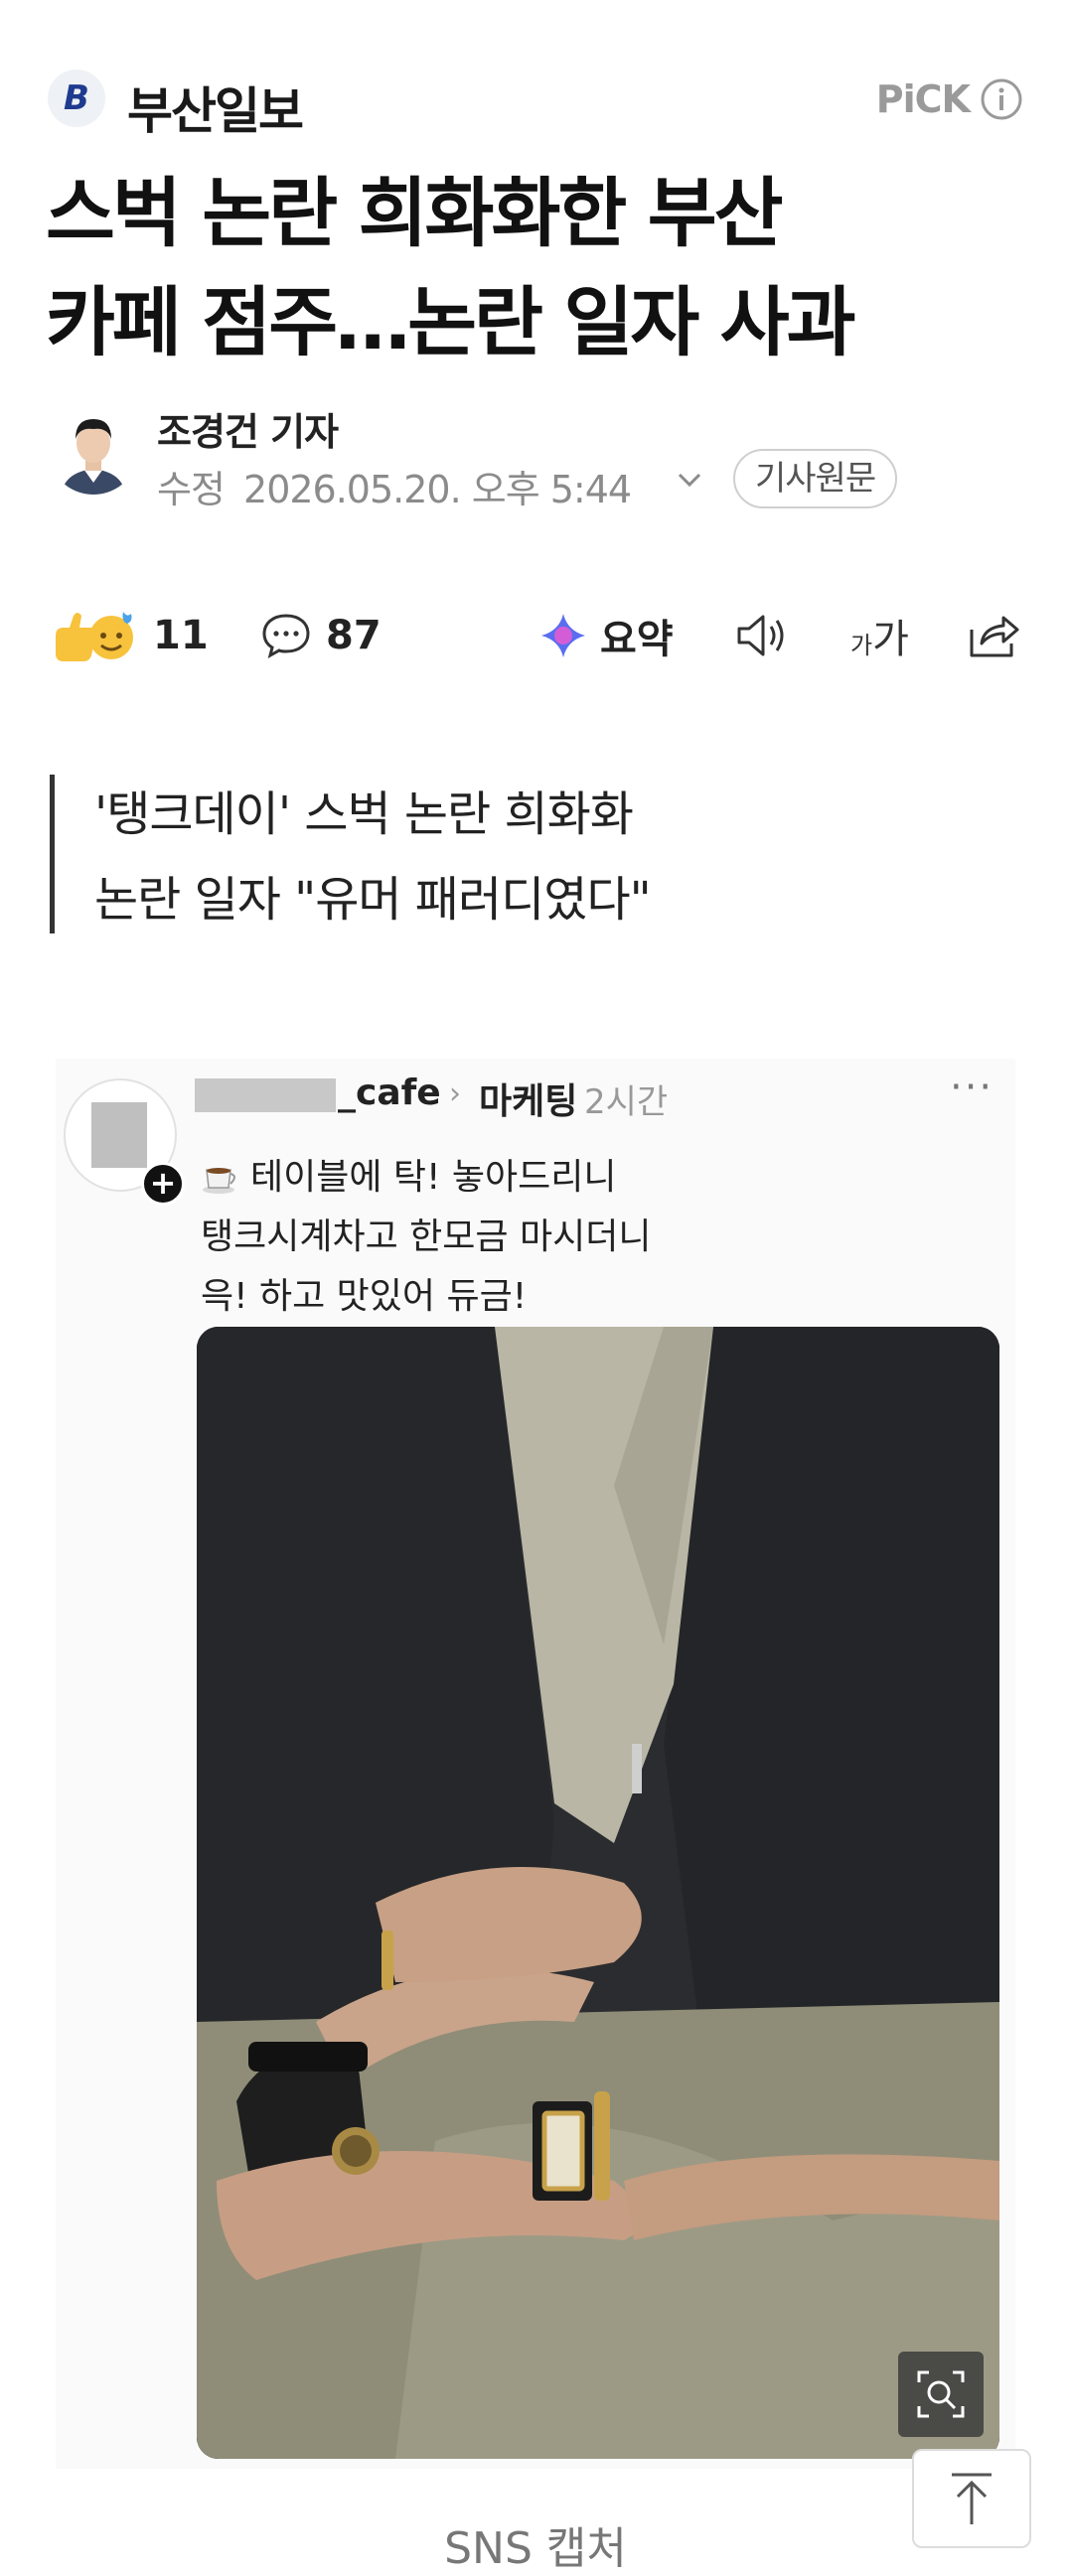 This screenshot has width=1071, height=2576. I want to click on info-icon, so click(1001, 99).